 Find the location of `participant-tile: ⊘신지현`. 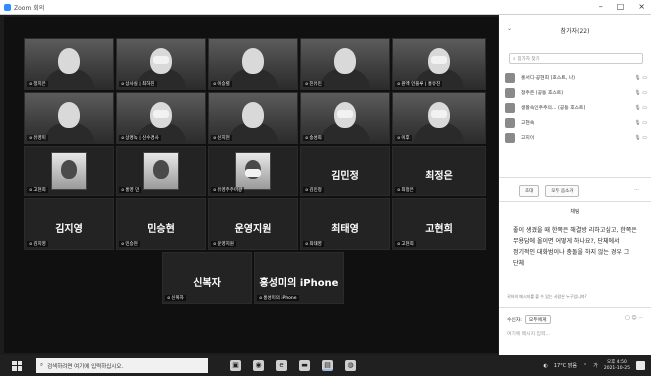

participant-tile: ⊘신지현 is located at coordinates (253, 118).